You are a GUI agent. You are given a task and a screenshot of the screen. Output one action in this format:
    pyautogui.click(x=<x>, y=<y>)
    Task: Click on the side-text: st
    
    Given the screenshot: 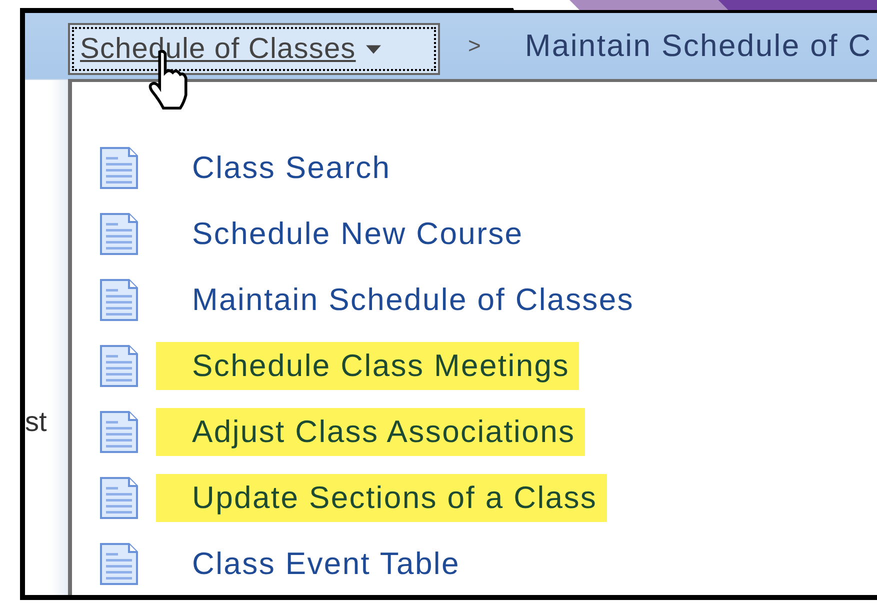 What is the action you would take?
    pyautogui.click(x=36, y=422)
    